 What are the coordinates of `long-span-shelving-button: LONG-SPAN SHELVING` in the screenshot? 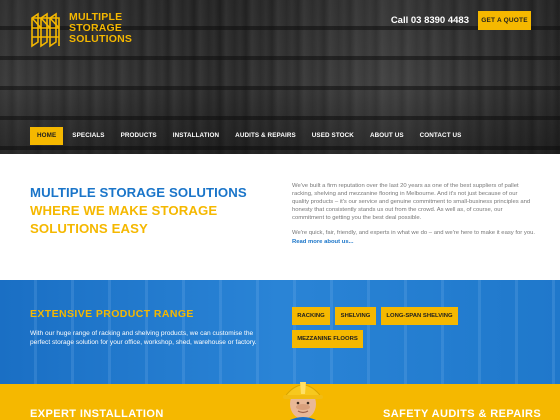 It's located at (419, 316).